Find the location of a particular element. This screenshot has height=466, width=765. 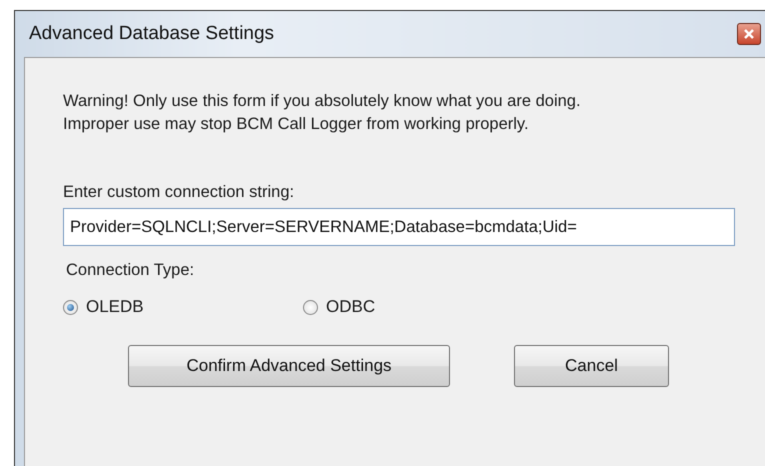

group-label: Connection Type: is located at coordinates (131, 270).